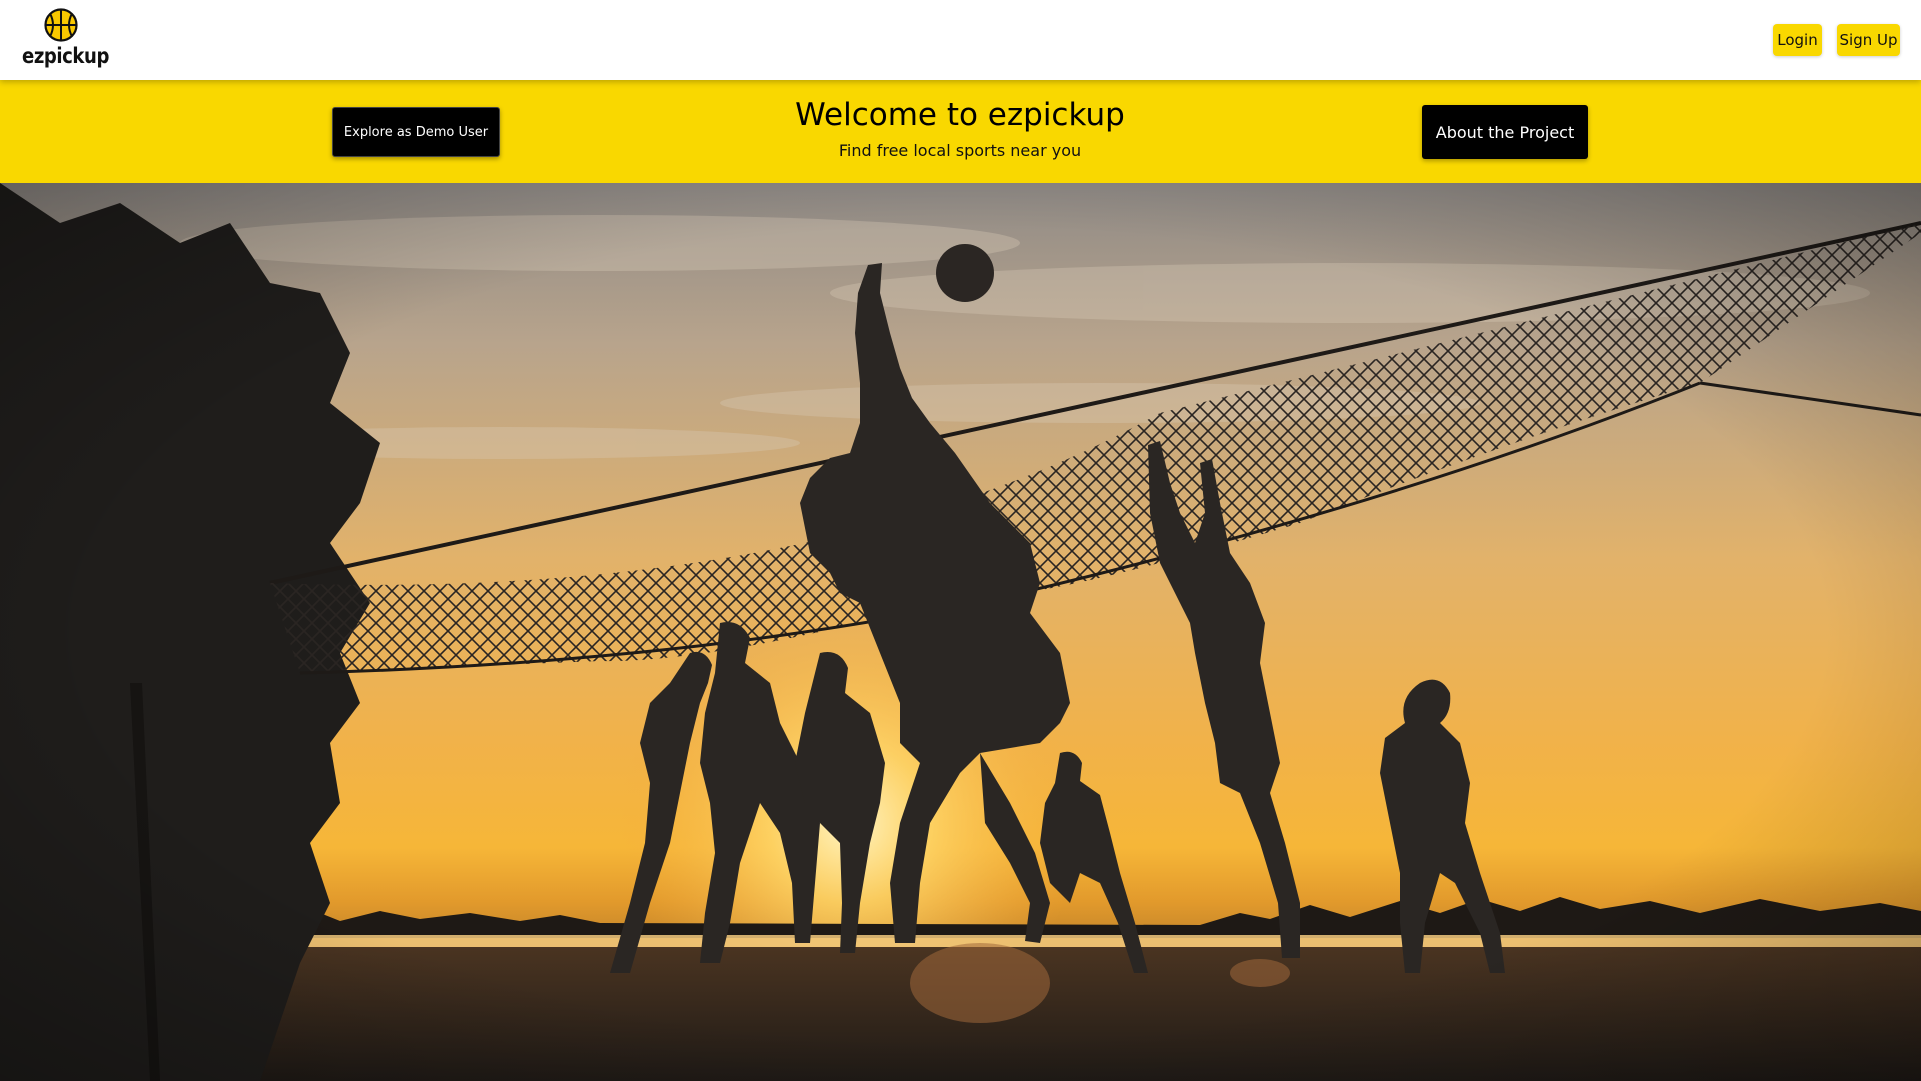 Image resolution: width=1921 pixels, height=1081 pixels. Describe the element at coordinates (960, 115) in the screenshot. I see `page-title: Welcome to ezpickup` at that location.